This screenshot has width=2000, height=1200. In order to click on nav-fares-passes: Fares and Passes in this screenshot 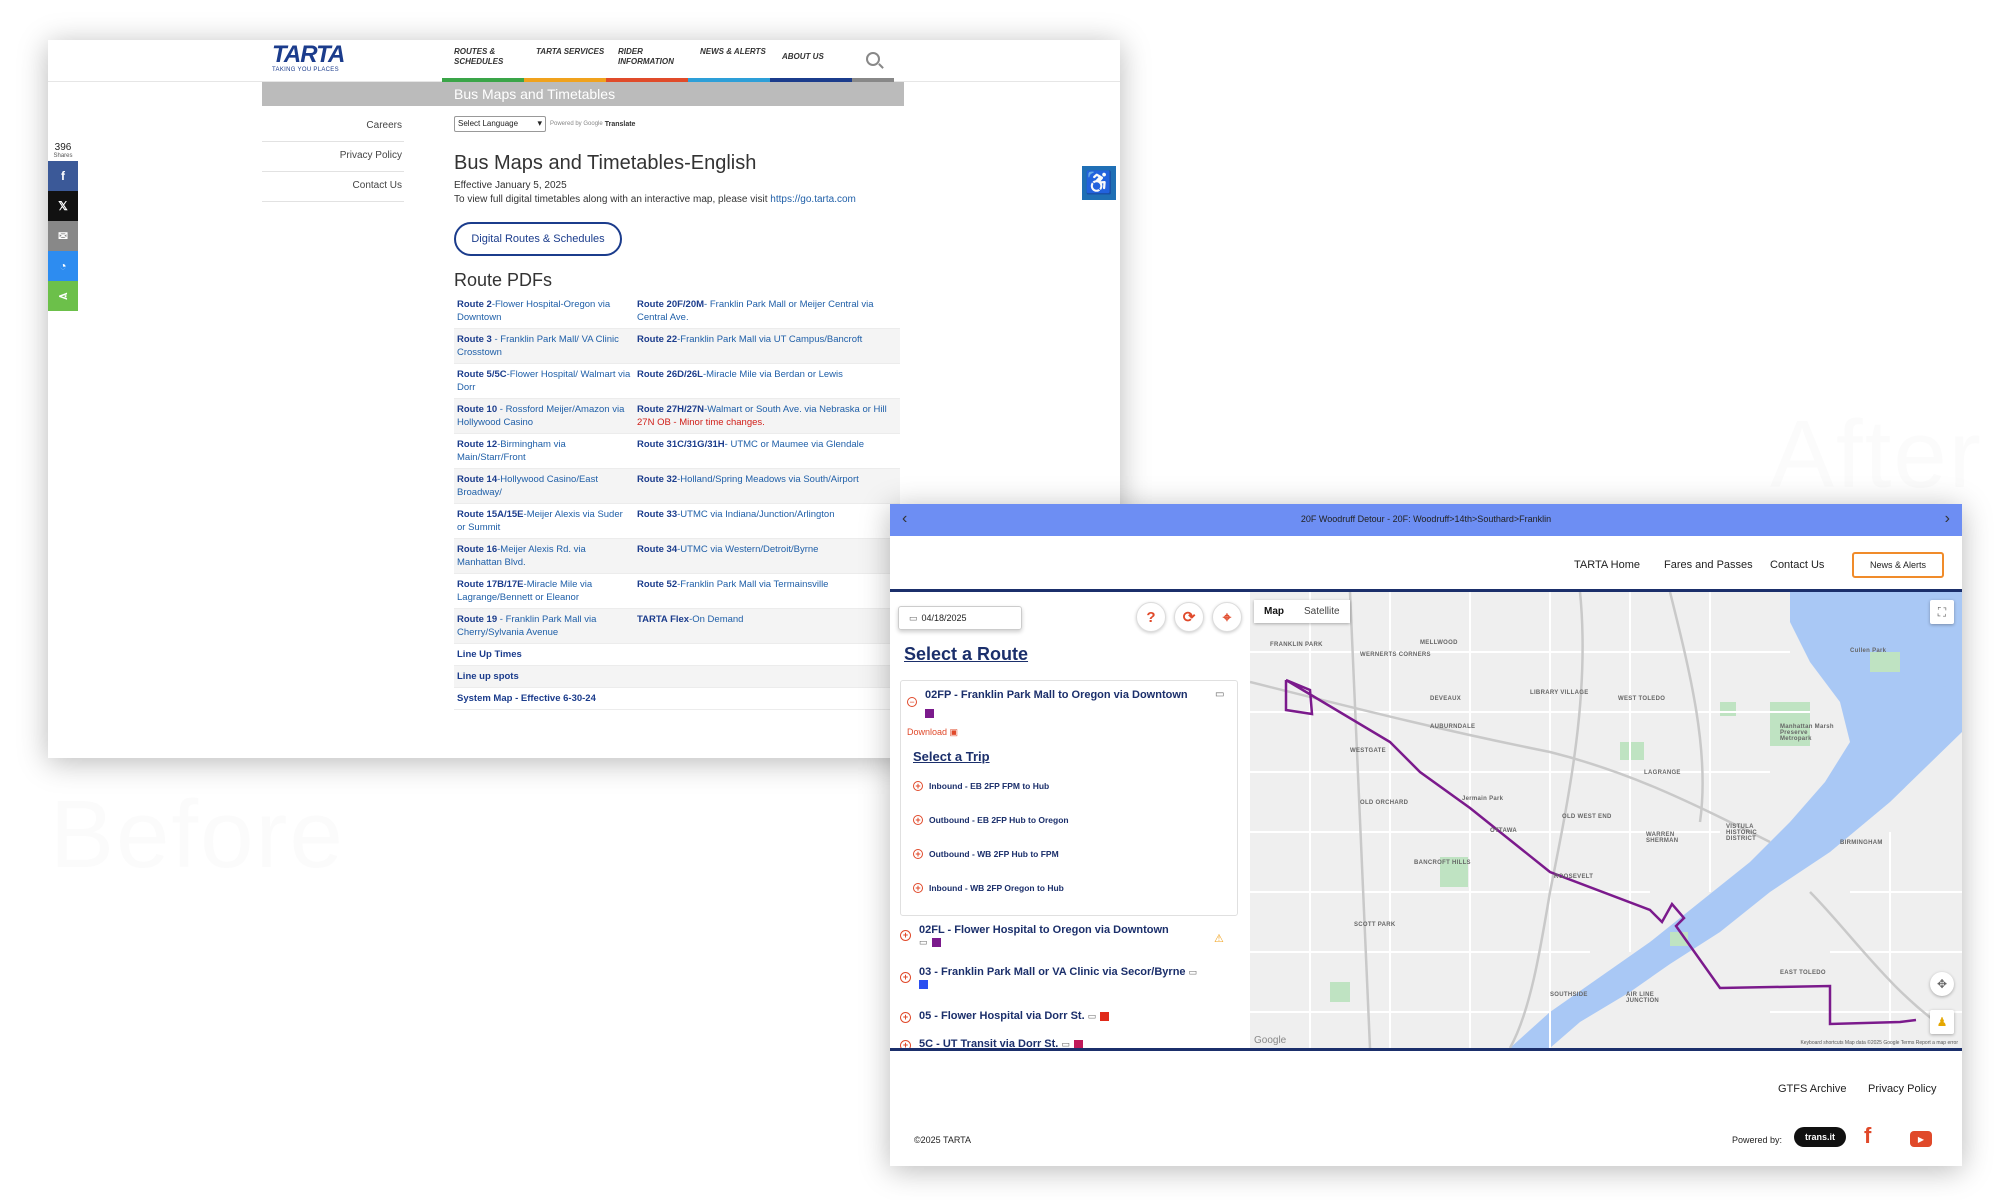, I will do `click(1708, 565)`.